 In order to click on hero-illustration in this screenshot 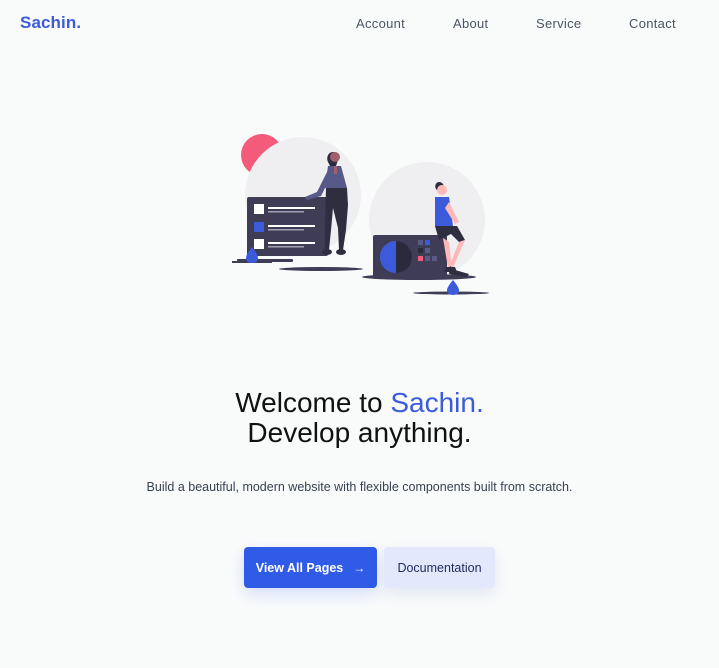, I will do `click(361, 215)`.